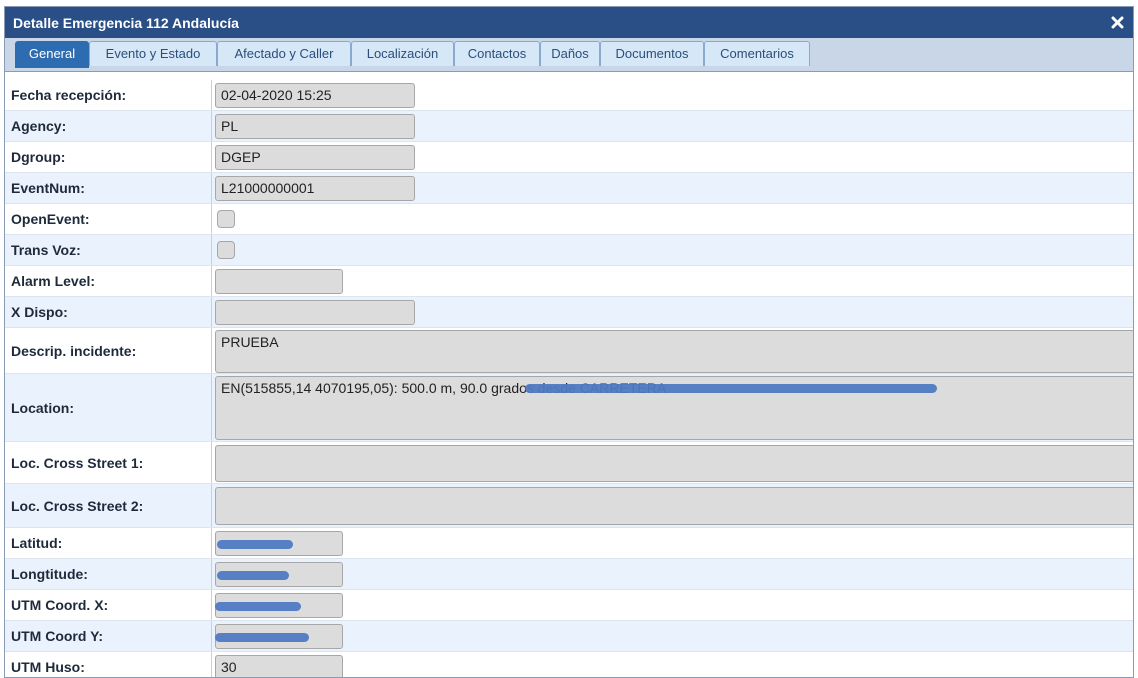  Describe the element at coordinates (315, 312) in the screenshot. I see `xdispo-field` at that location.